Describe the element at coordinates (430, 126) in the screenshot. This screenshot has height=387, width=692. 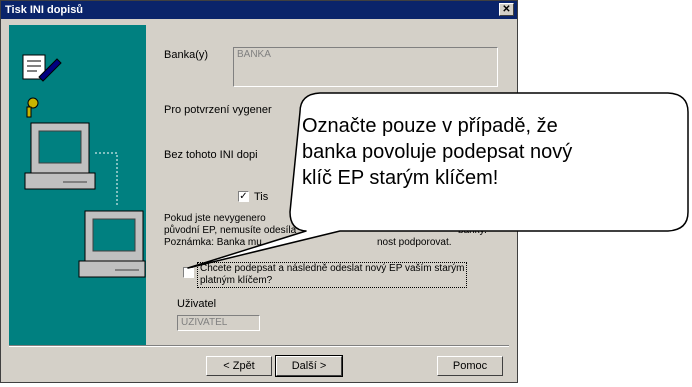
I see `callout-line-1: Označte pouze v případě, že` at that location.